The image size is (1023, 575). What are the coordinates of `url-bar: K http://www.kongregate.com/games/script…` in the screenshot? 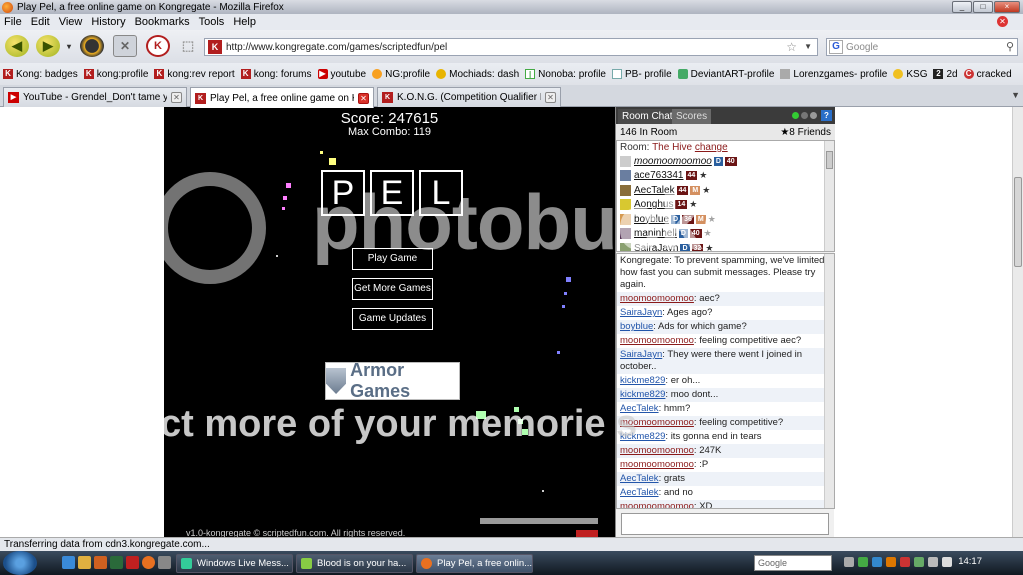 It's located at (511, 47).